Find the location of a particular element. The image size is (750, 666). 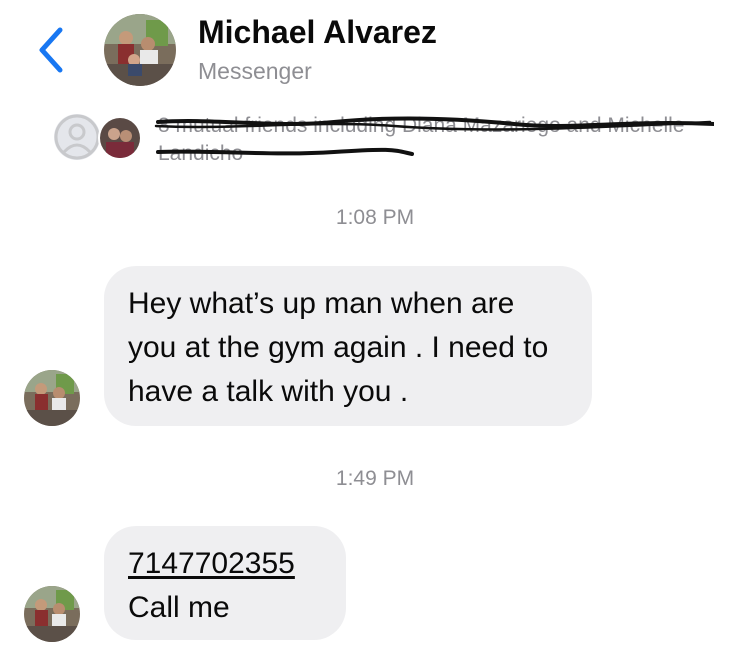

message-bubble: 7147702355 Call me is located at coordinates (225, 583).